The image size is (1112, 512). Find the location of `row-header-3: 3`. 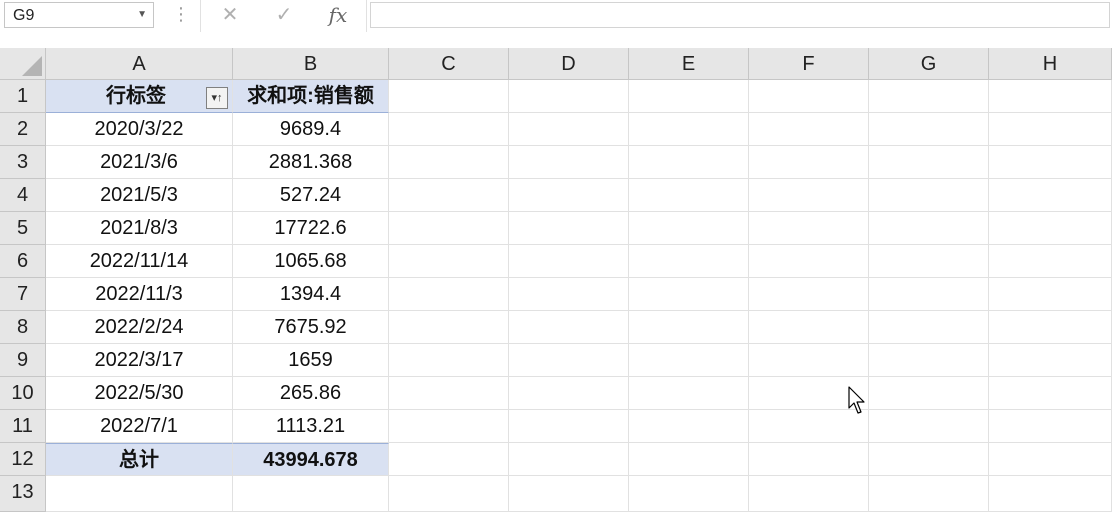

row-header-3: 3 is located at coordinates (23, 162).